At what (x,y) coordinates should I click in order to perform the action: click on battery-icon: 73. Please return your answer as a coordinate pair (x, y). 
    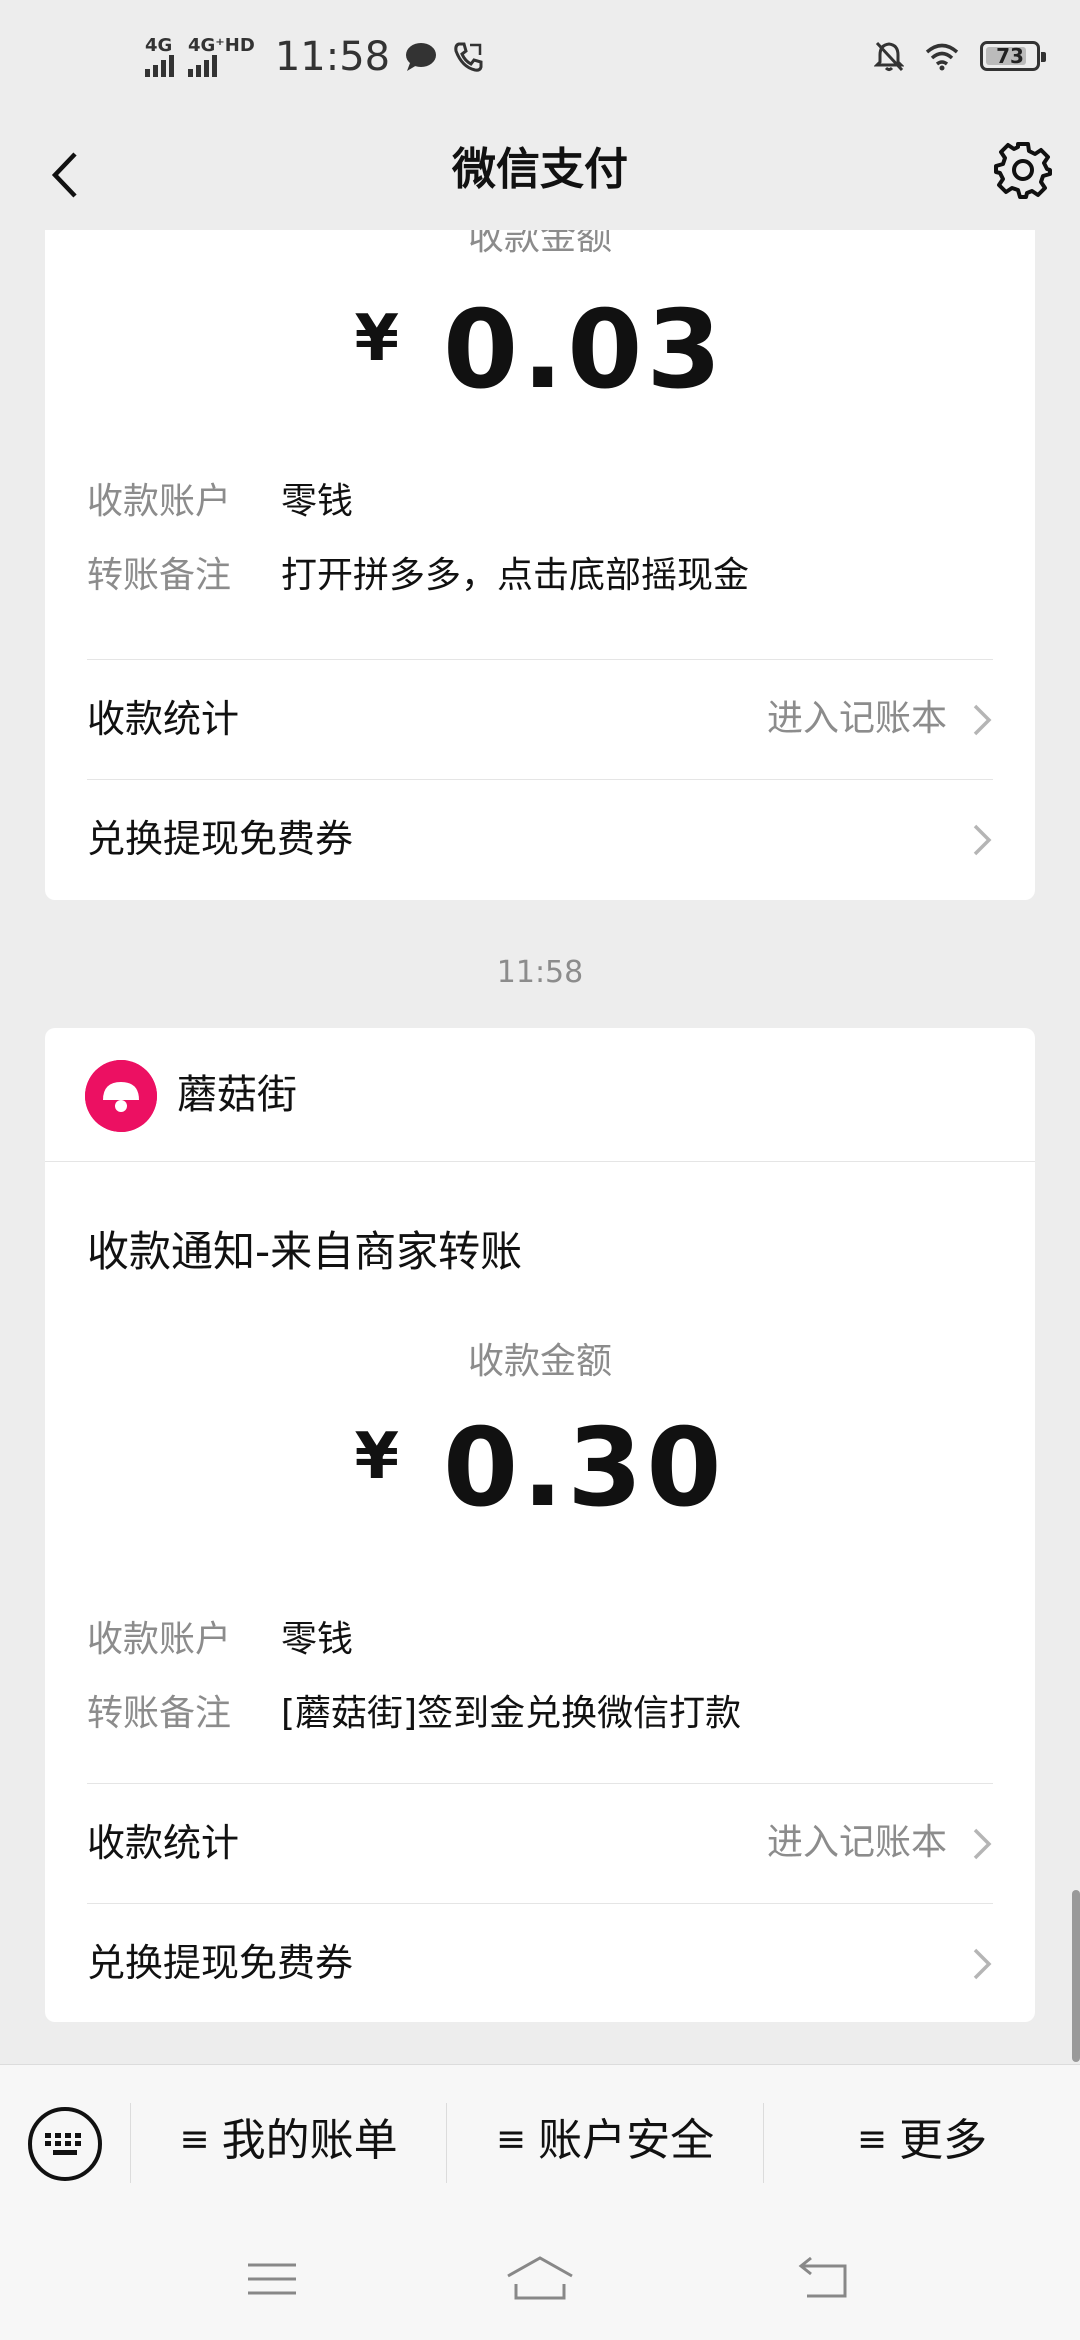
    Looking at the image, I should click on (1013, 56).